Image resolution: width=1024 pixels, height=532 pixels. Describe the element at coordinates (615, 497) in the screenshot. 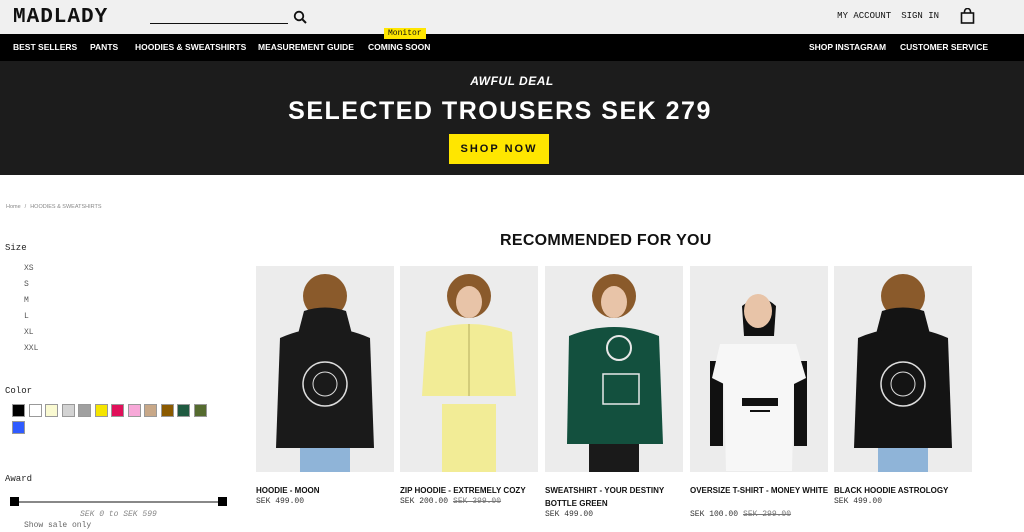

I see `product-name: SWEATSHIRT - YOUR DESTINY BOTTLE GREEN` at that location.